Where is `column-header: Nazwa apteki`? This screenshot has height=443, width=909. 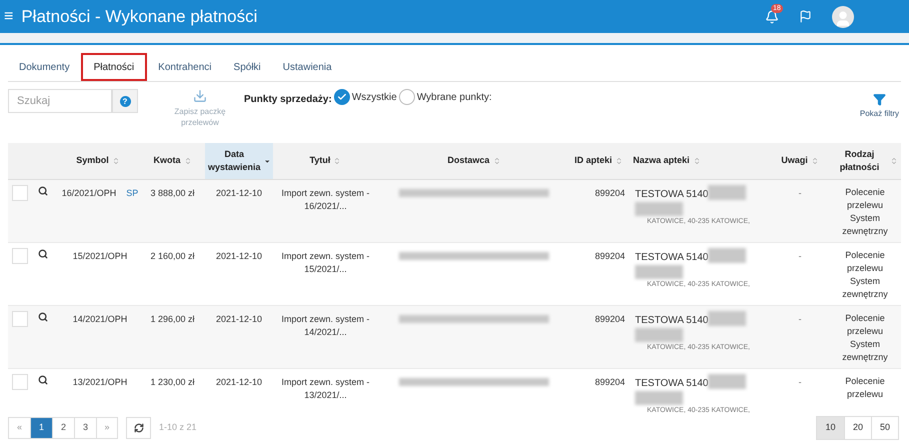 column-header: Nazwa apteki is located at coordinates (697, 161).